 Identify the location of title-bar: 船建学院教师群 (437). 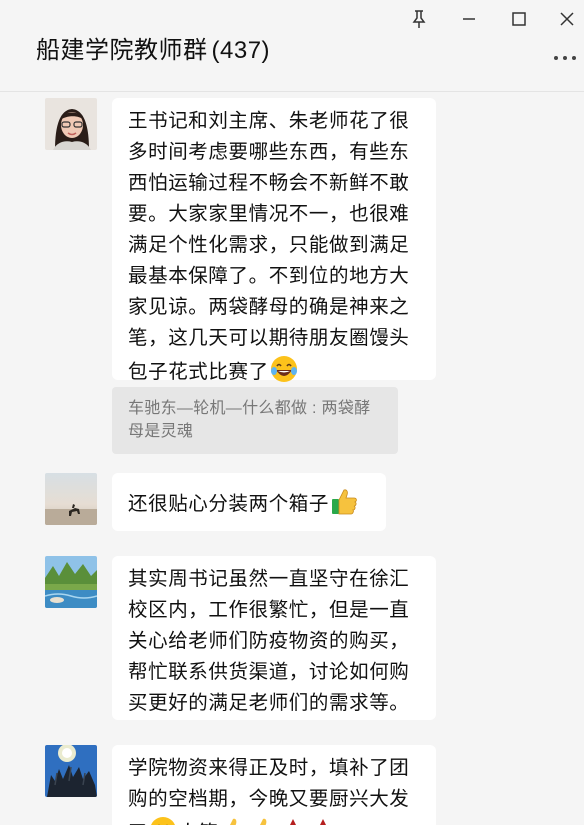
(292, 46).